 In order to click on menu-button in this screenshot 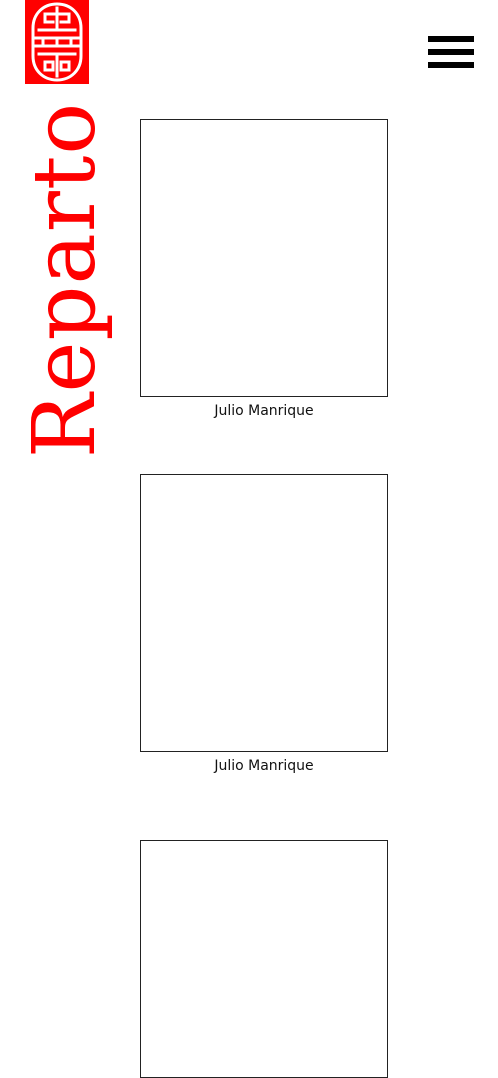, I will do `click(451, 52)`.